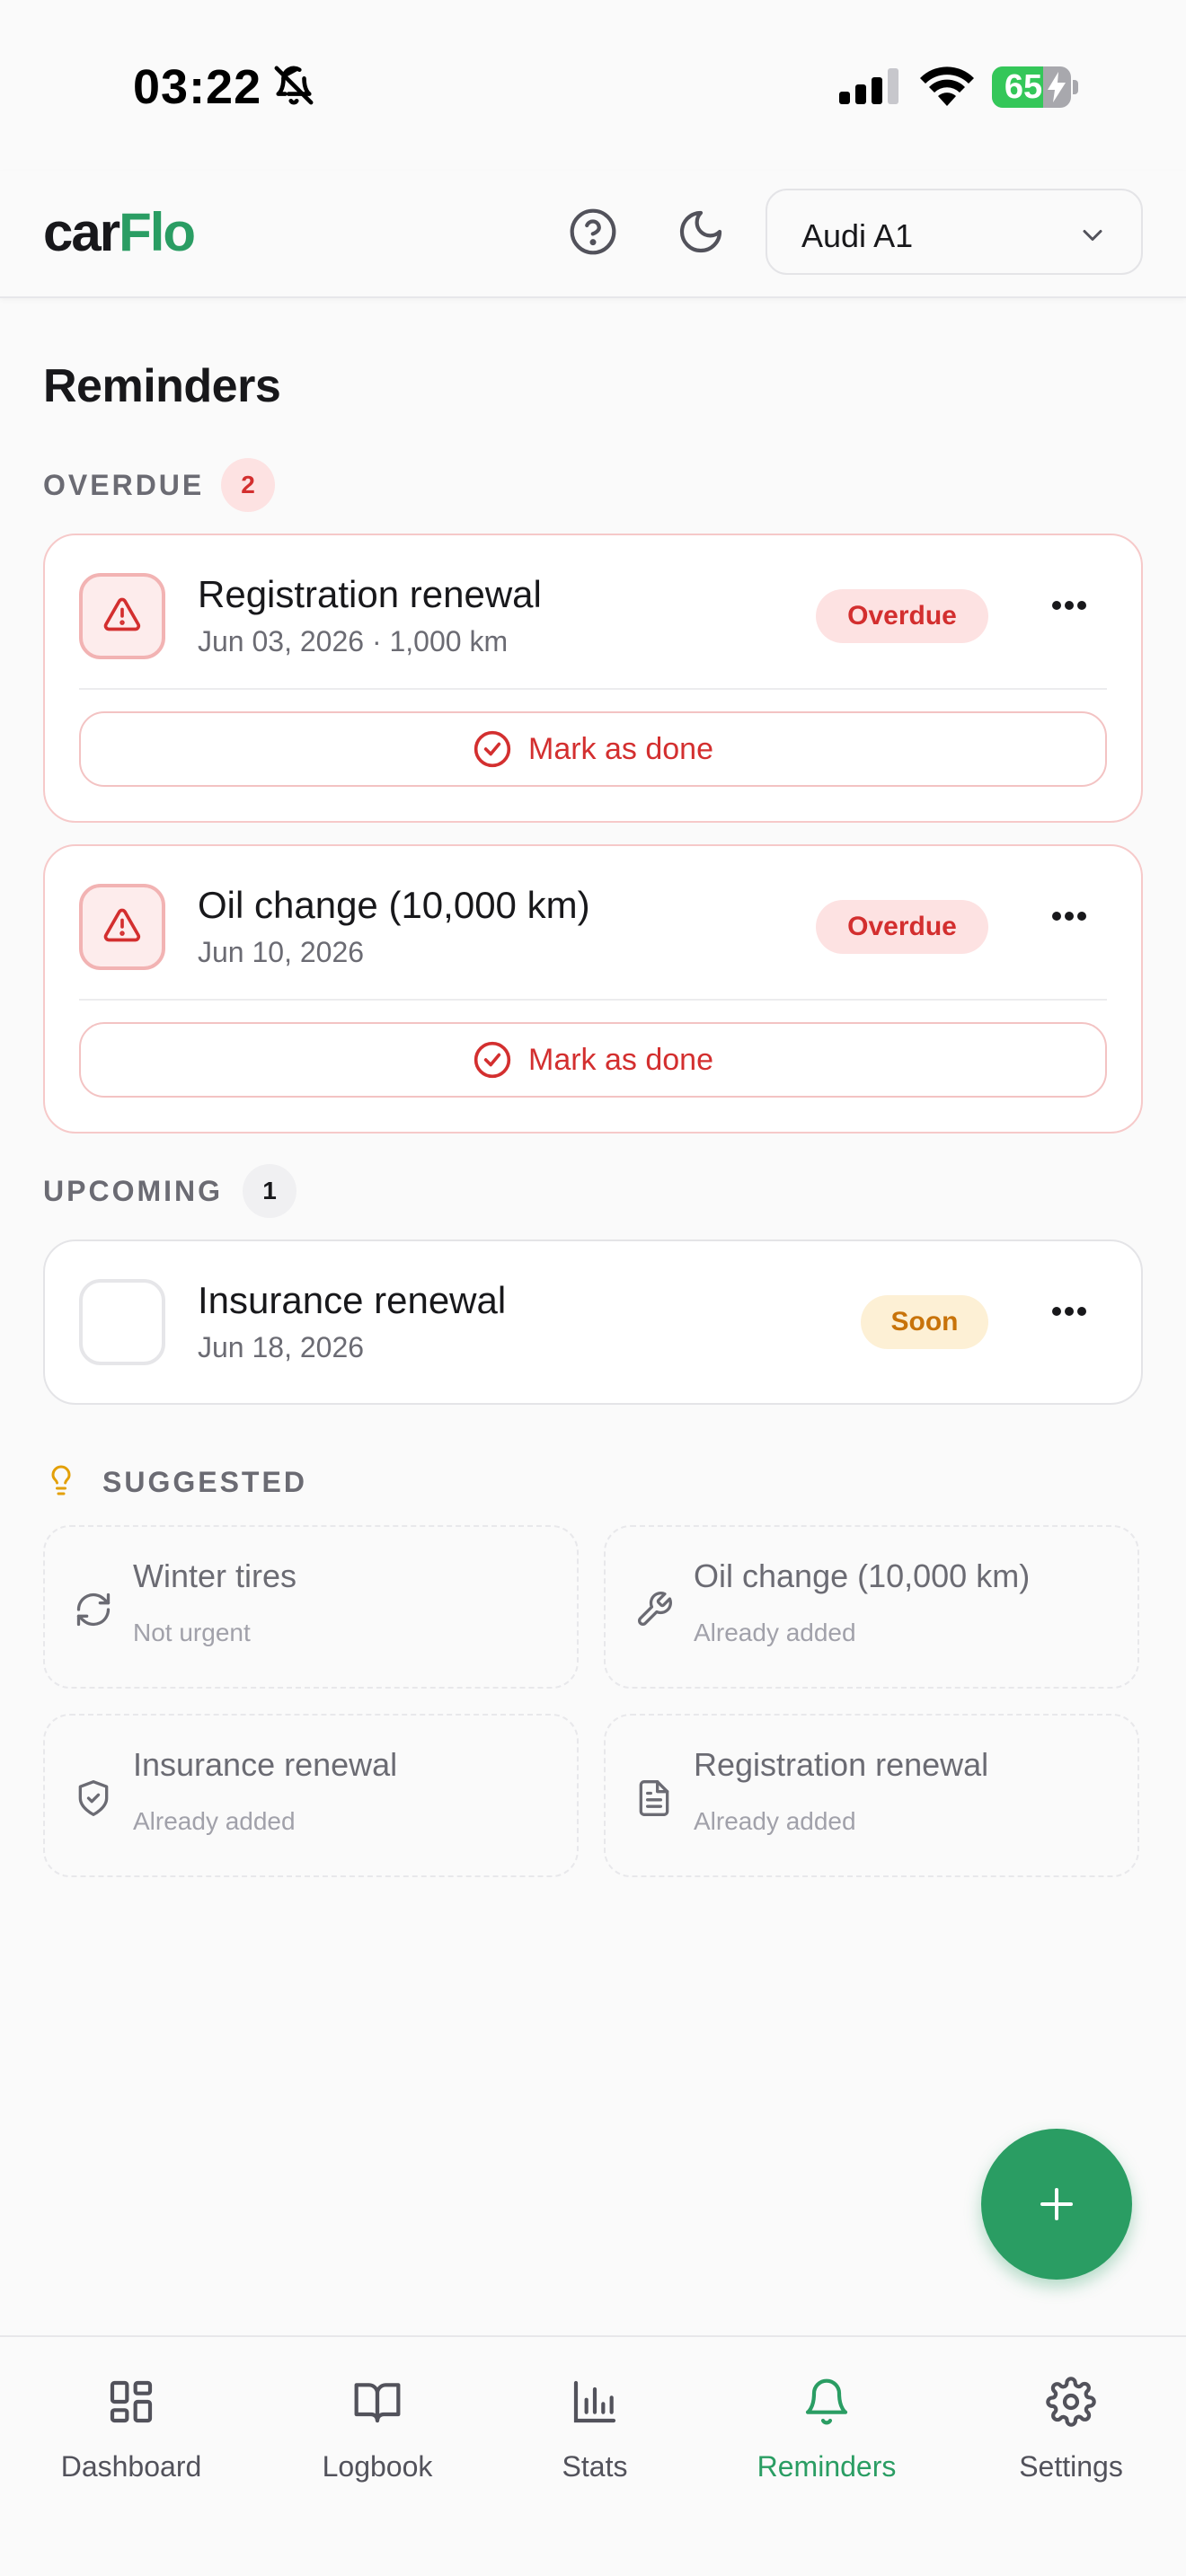 Image resolution: width=1186 pixels, height=2576 pixels. I want to click on suggestion-subtitle: Not urgent, so click(192, 1632).